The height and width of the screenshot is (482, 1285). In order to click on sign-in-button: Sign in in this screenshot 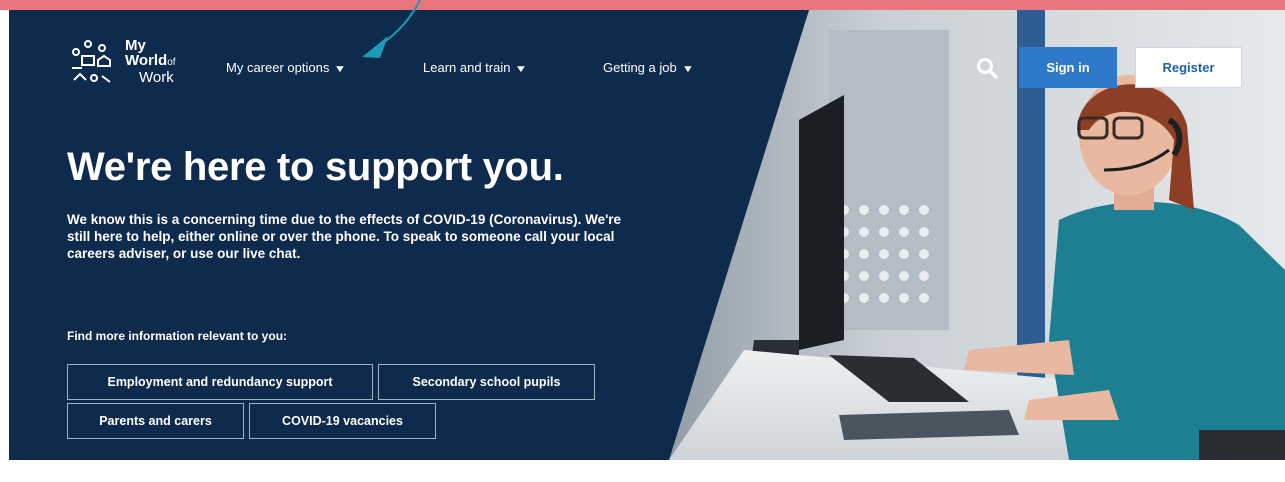, I will do `click(1068, 67)`.